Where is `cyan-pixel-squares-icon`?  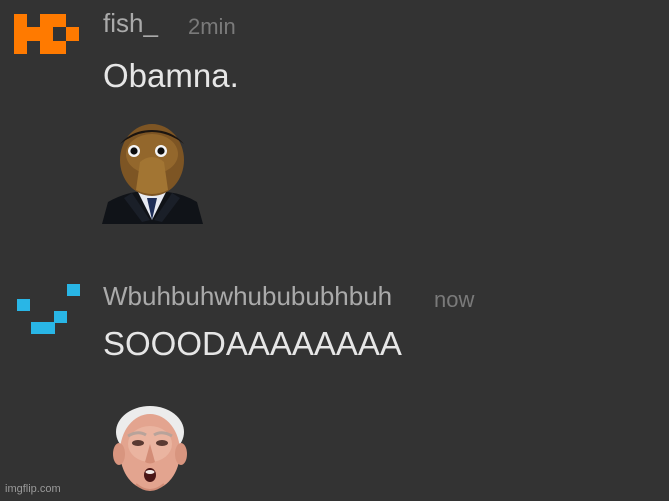
cyan-pixel-squares-icon is located at coordinates (47, 309).